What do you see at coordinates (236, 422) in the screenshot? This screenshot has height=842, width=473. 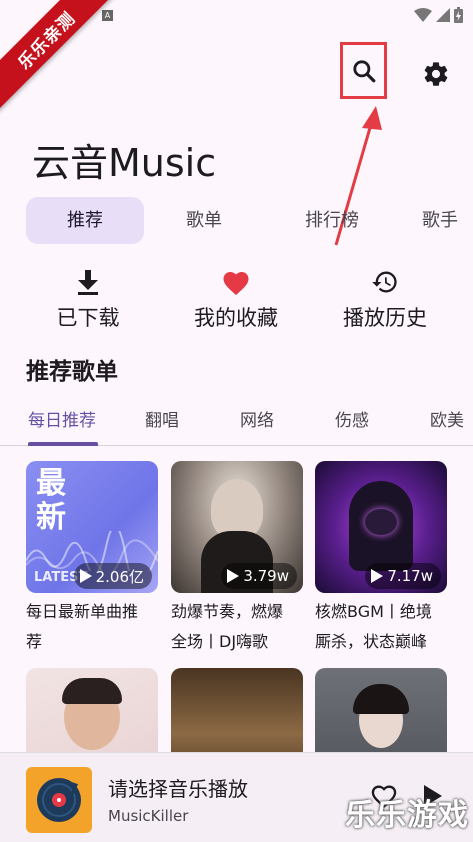 I see `category-tabs: 每日推荐 翻唱 网络 伤感 欧美` at bounding box center [236, 422].